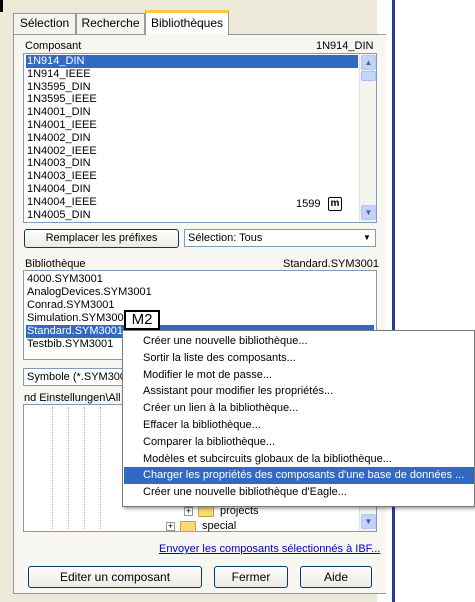 The height and width of the screenshot is (602, 475). What do you see at coordinates (61, 151) in the screenshot?
I see `list-item: 1N4002_IEEE` at bounding box center [61, 151].